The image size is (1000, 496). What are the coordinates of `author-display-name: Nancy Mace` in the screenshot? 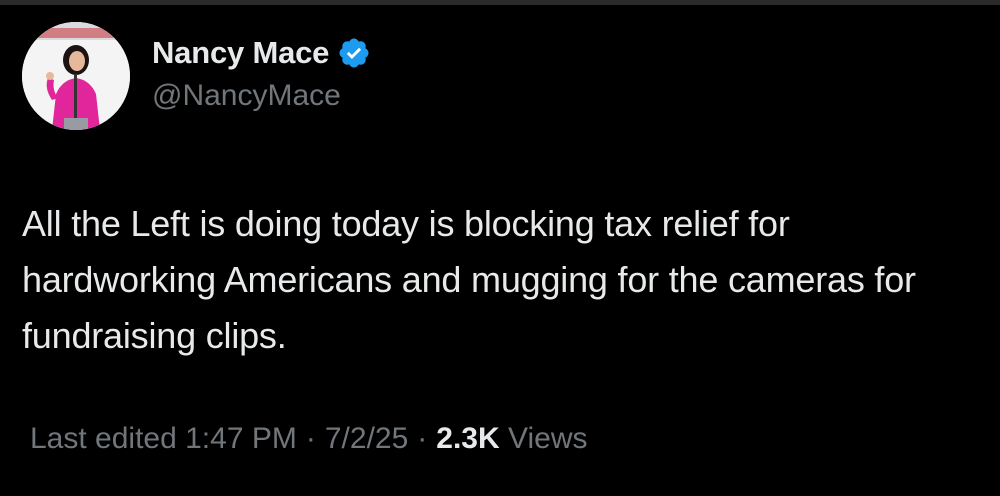 It's located at (240, 53).